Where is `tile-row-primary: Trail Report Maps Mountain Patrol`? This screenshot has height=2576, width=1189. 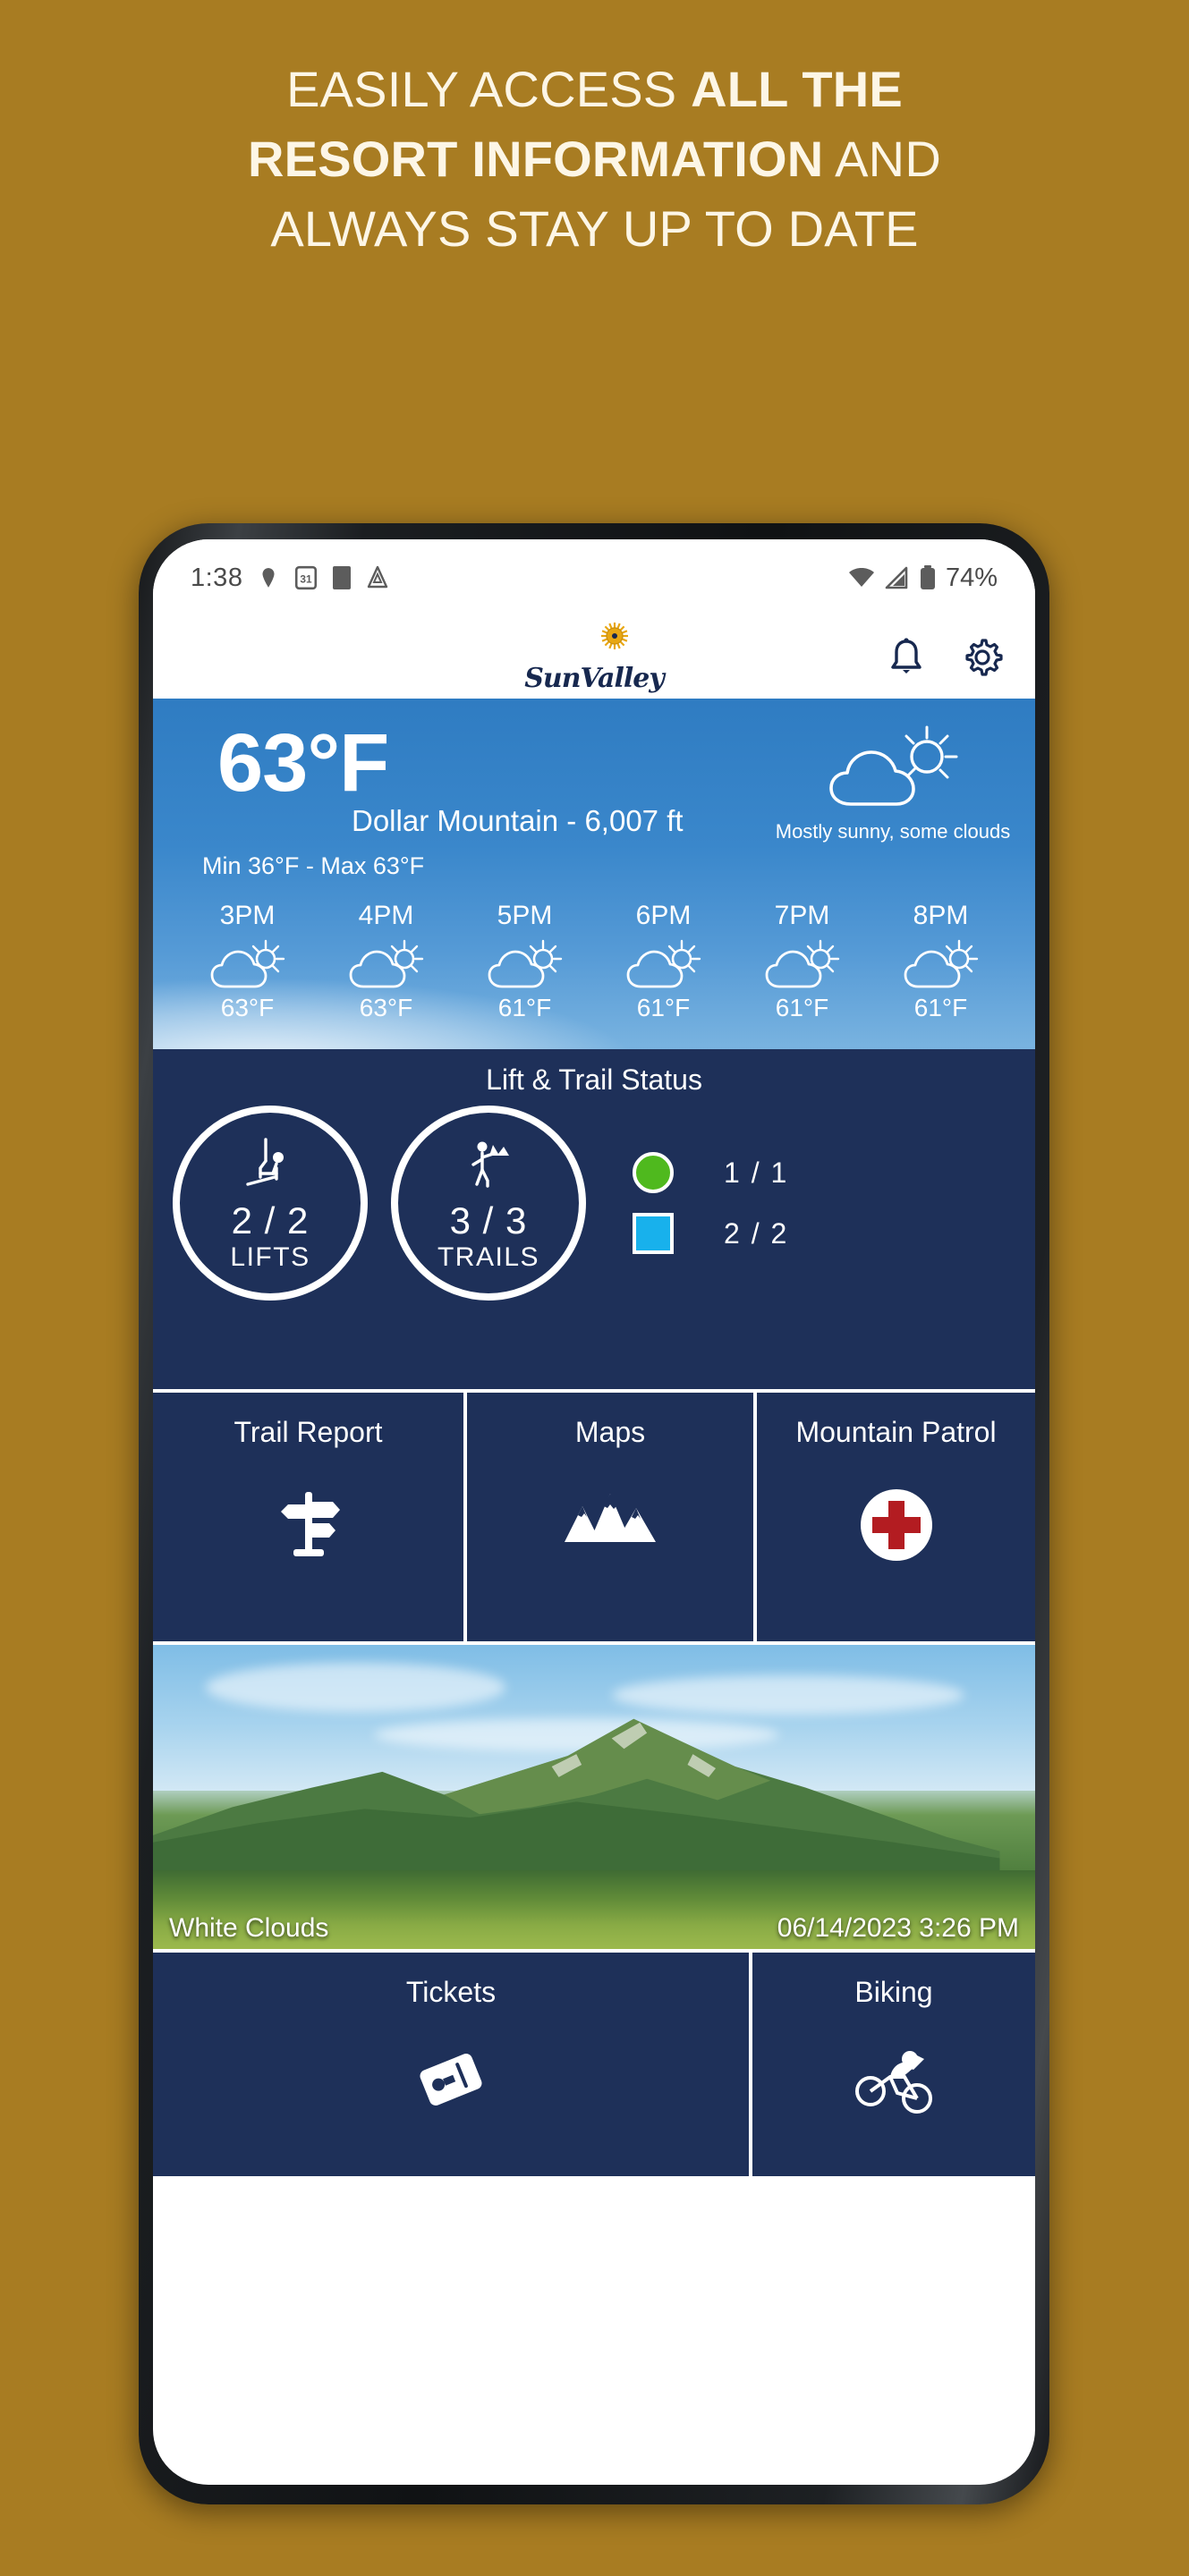 tile-row-primary: Trail Report Maps Mountain Patrol is located at coordinates (594, 1515).